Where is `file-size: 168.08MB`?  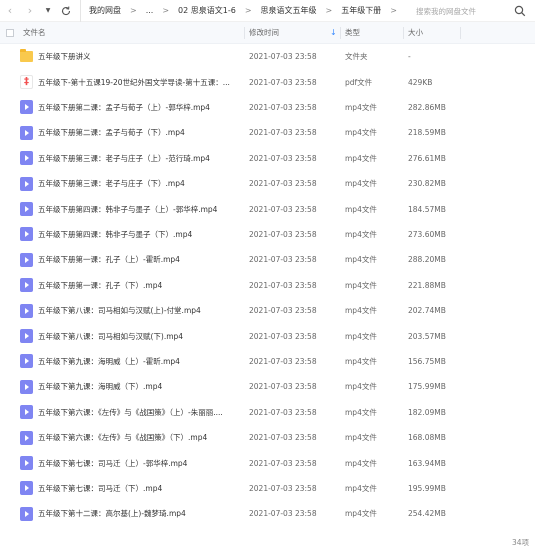 file-size: 168.08MB is located at coordinates (427, 438).